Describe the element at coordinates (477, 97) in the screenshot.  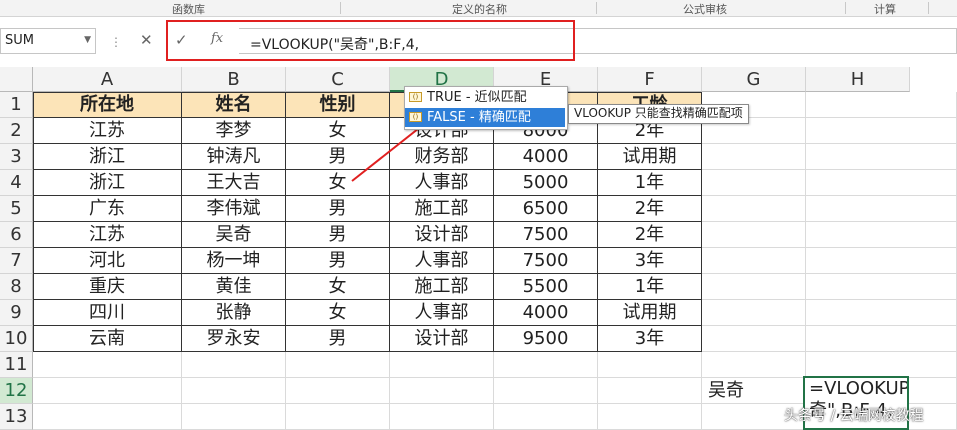
I see `autocomplete-item-label: TRUE - 近似匹配` at that location.